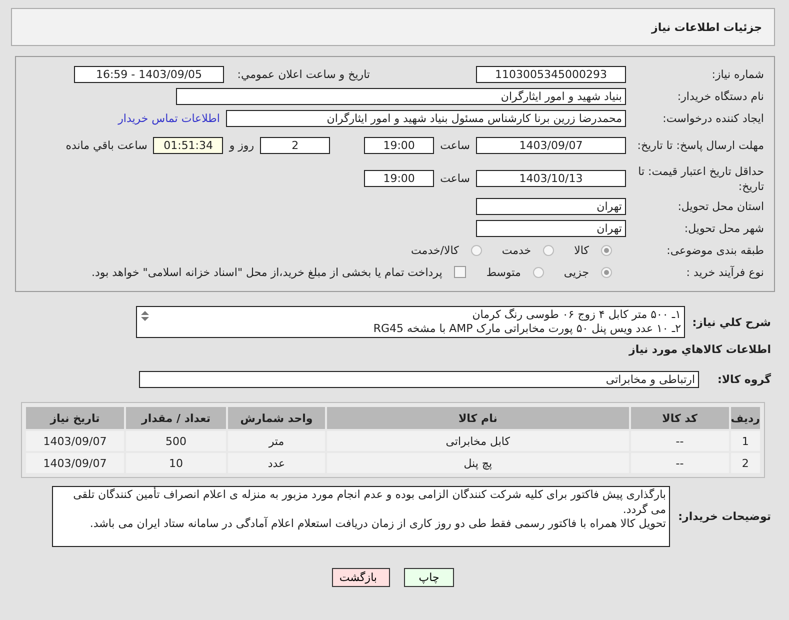 This screenshot has height=620, width=789. Describe the element at coordinates (188, 145) in the screenshot. I see `remaining-time-field: 01:51:34` at that location.